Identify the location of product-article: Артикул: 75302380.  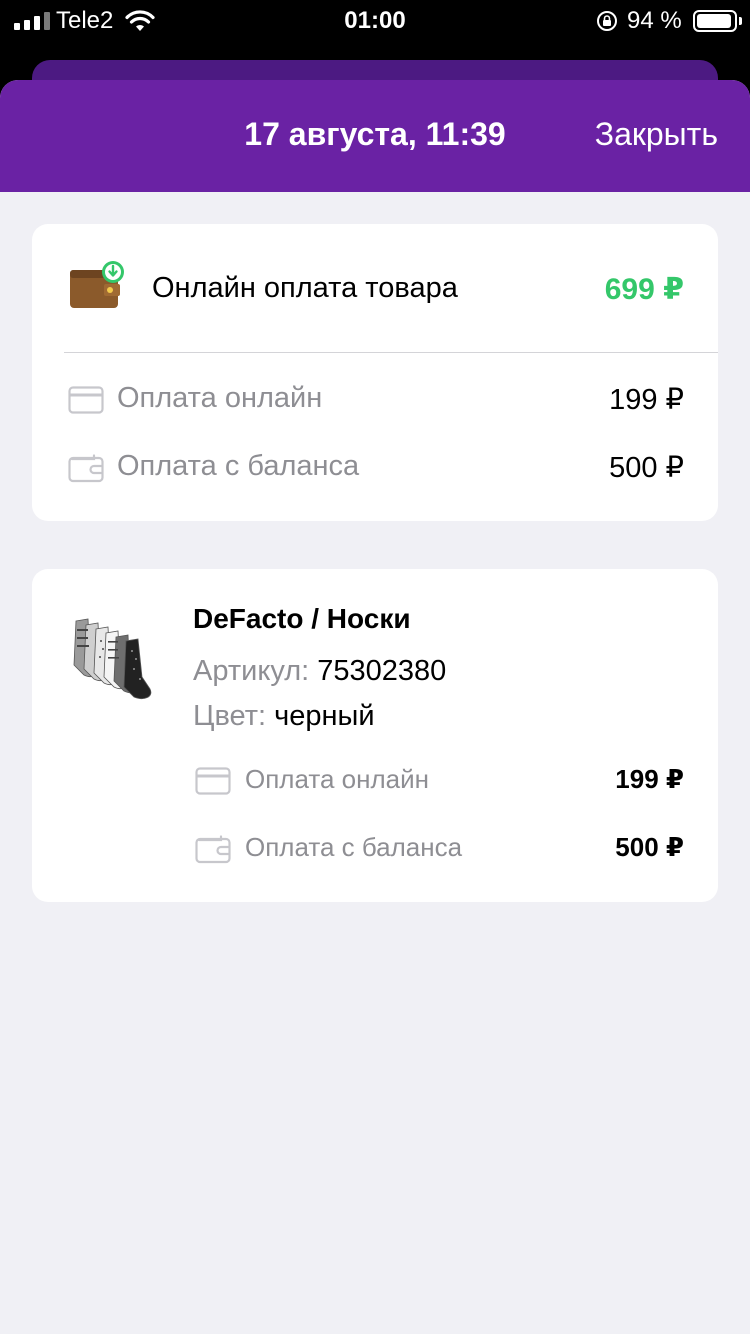
(319, 671).